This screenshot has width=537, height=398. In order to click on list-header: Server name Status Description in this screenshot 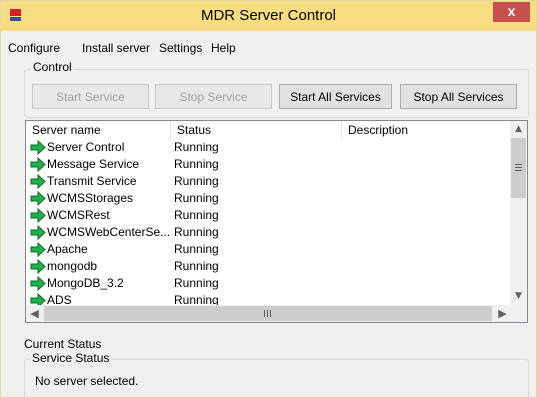, I will do `click(268, 130)`.